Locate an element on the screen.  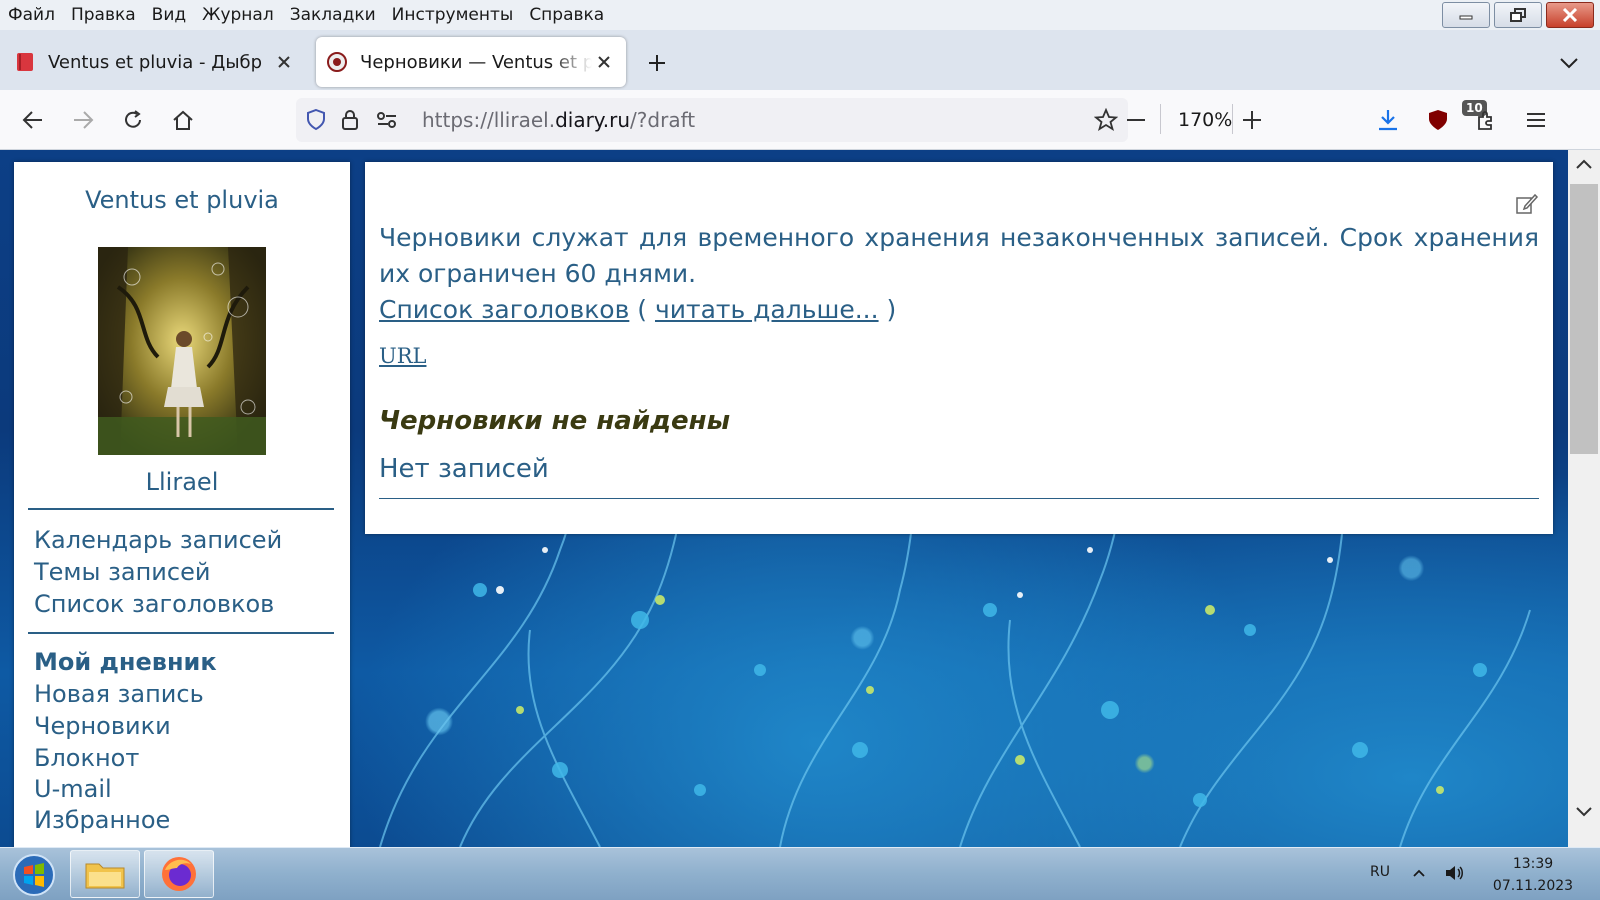
extensions-button is located at coordinates (1486, 120).